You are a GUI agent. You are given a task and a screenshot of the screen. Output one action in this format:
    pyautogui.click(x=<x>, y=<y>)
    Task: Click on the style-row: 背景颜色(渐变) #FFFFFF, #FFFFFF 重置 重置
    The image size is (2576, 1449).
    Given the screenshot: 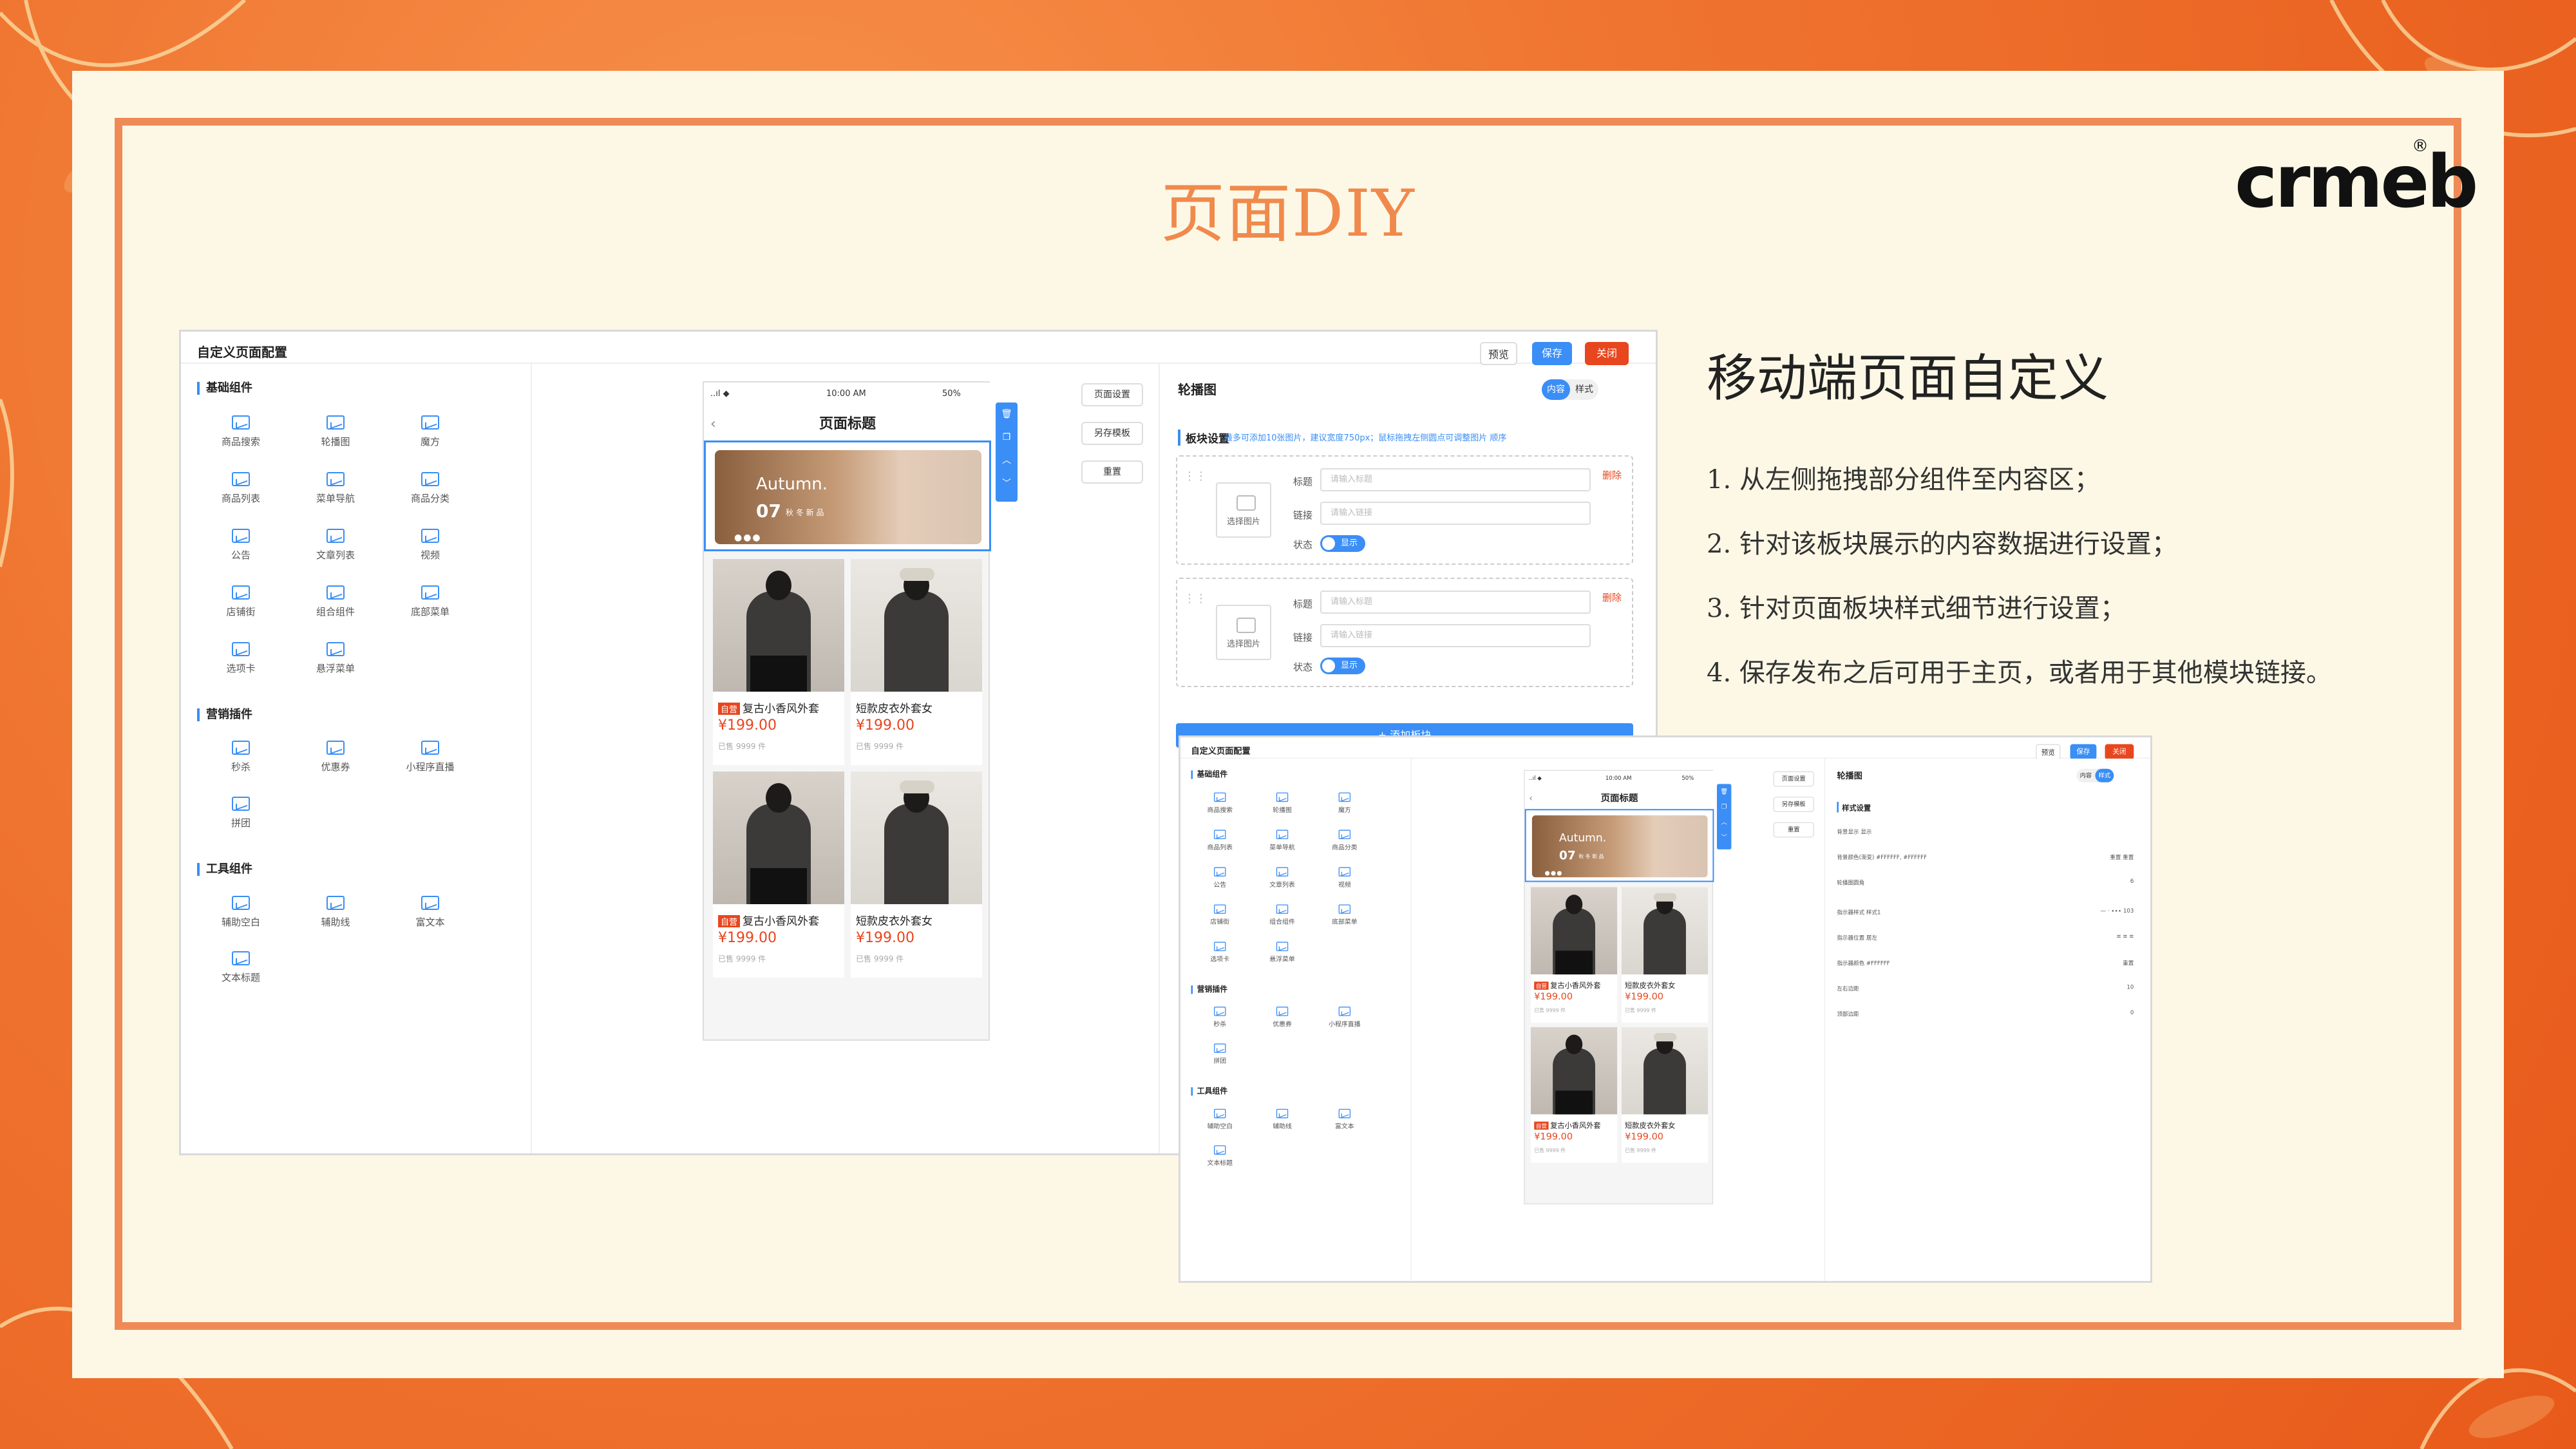 What is the action you would take?
    pyautogui.click(x=1989, y=859)
    